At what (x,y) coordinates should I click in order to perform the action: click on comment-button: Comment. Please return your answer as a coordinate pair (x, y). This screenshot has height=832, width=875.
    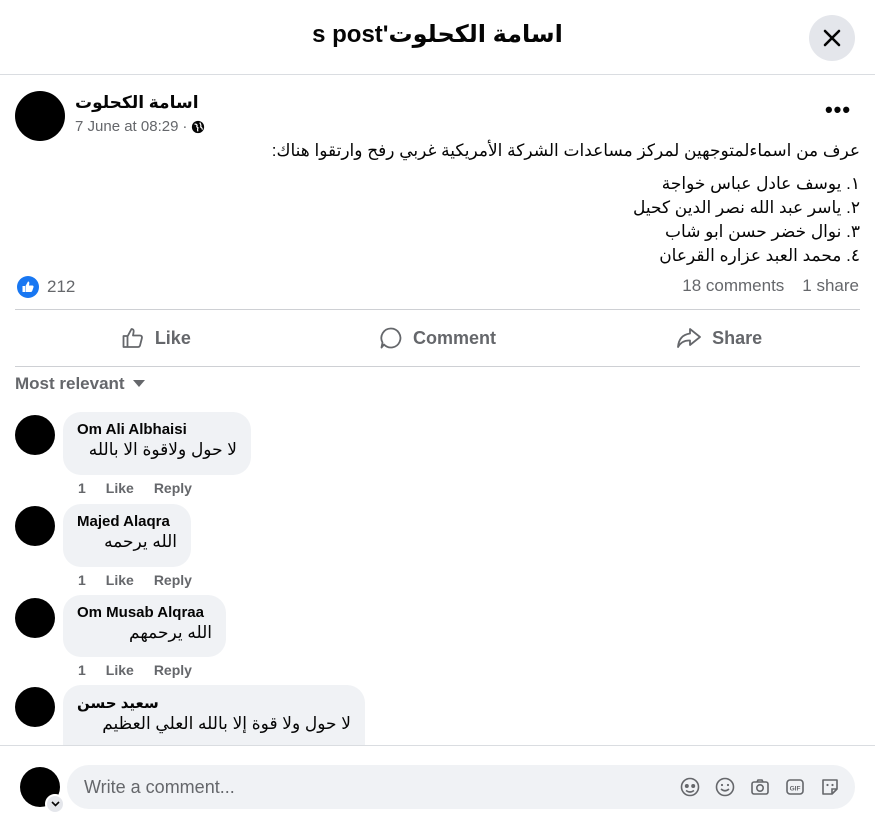
    Looking at the image, I should click on (438, 338).